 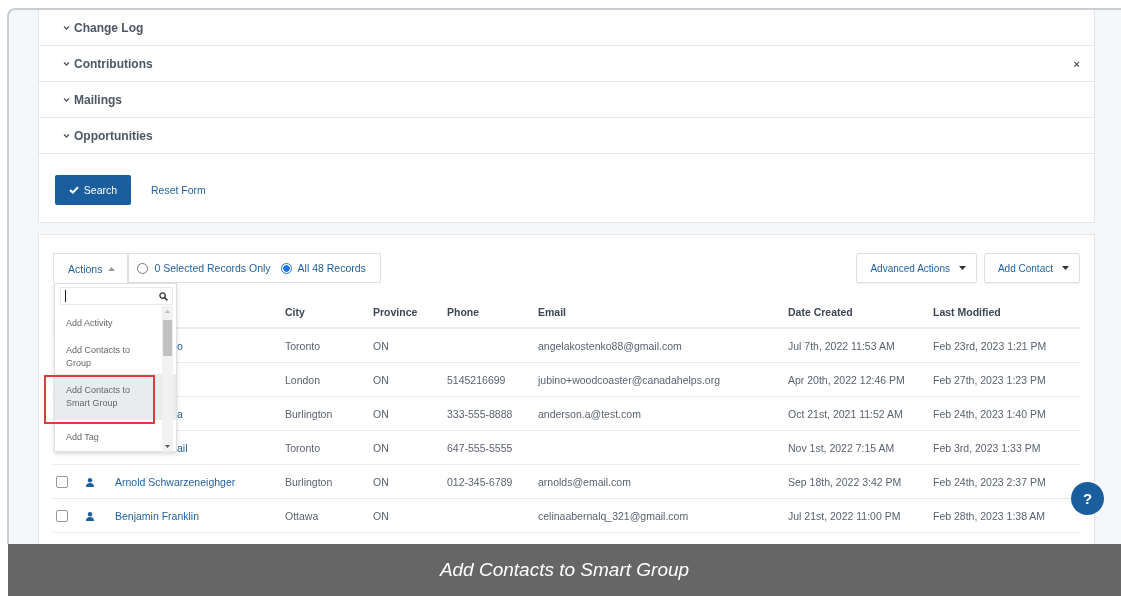 What do you see at coordinates (295, 312) in the screenshot?
I see `column-header: City` at bounding box center [295, 312].